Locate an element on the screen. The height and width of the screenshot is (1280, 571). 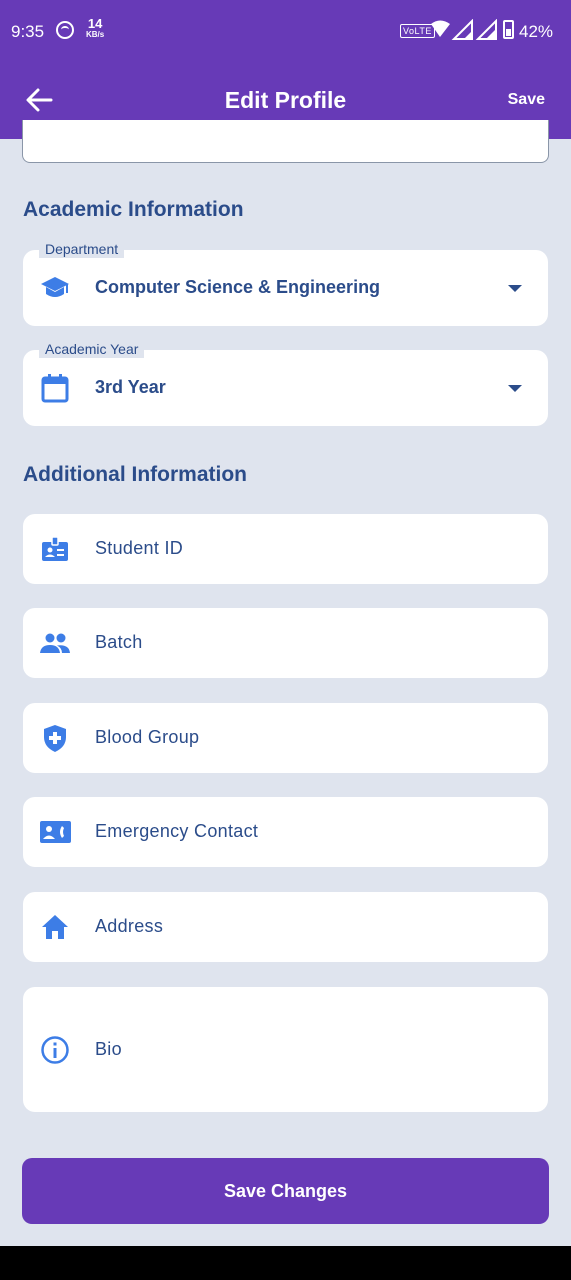
address-field: Address is located at coordinates (285, 927).